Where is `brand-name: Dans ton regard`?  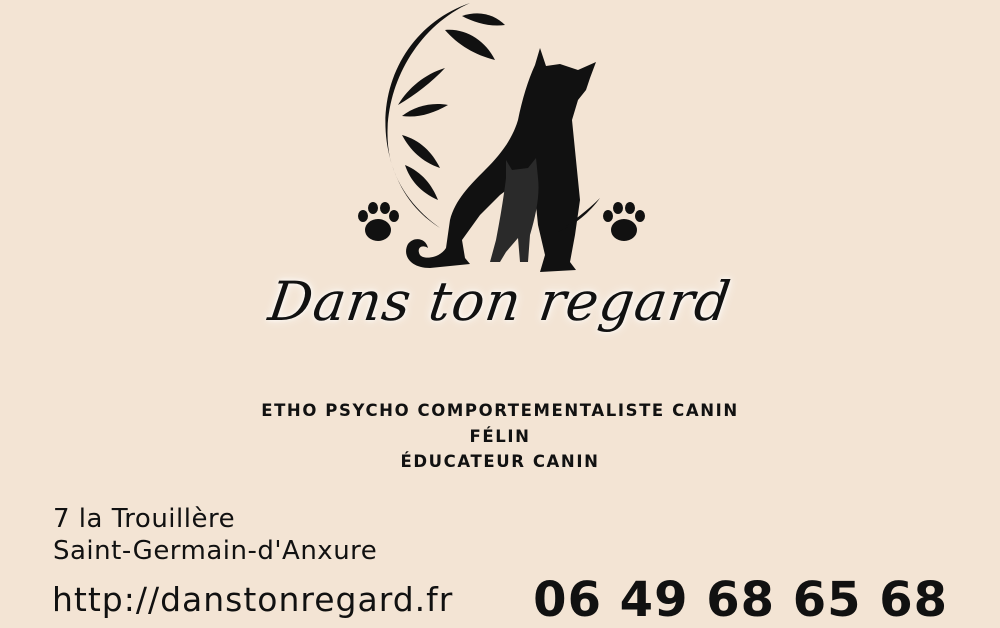 brand-name: Dans ton regard is located at coordinates (500, 301).